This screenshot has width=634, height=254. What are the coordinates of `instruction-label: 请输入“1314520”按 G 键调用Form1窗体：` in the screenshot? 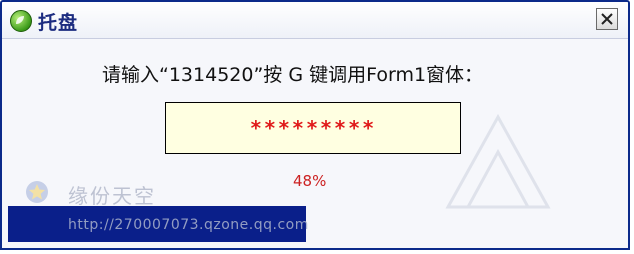 It's located at (293, 75).